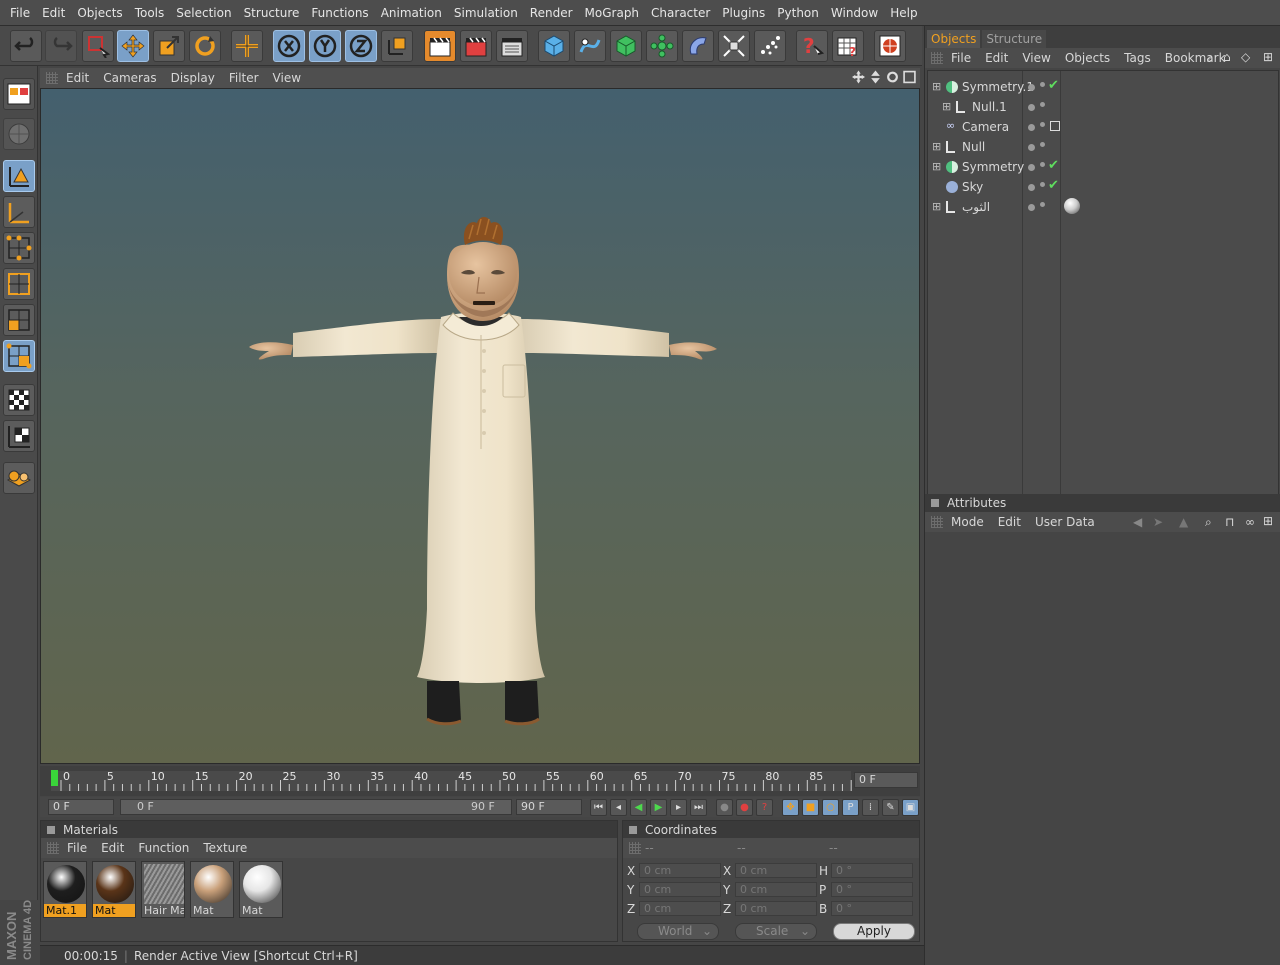  What do you see at coordinates (612, 13) in the screenshot?
I see `menu-mograph: MoGraph` at bounding box center [612, 13].